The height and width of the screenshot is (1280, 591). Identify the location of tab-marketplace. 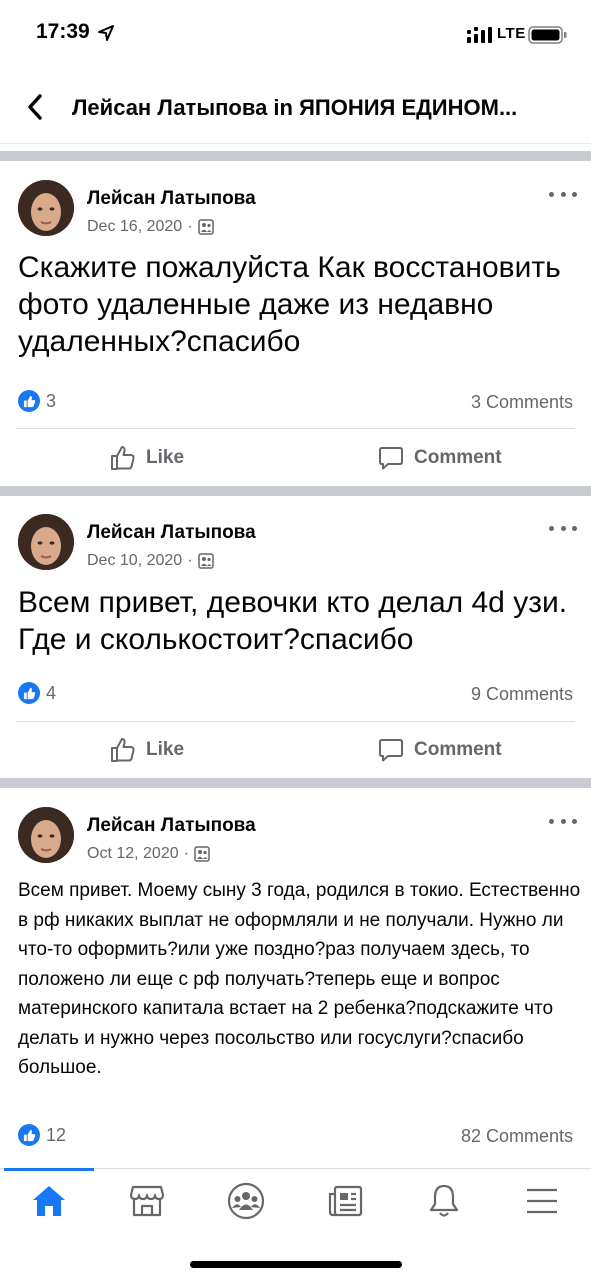
(147, 1201).